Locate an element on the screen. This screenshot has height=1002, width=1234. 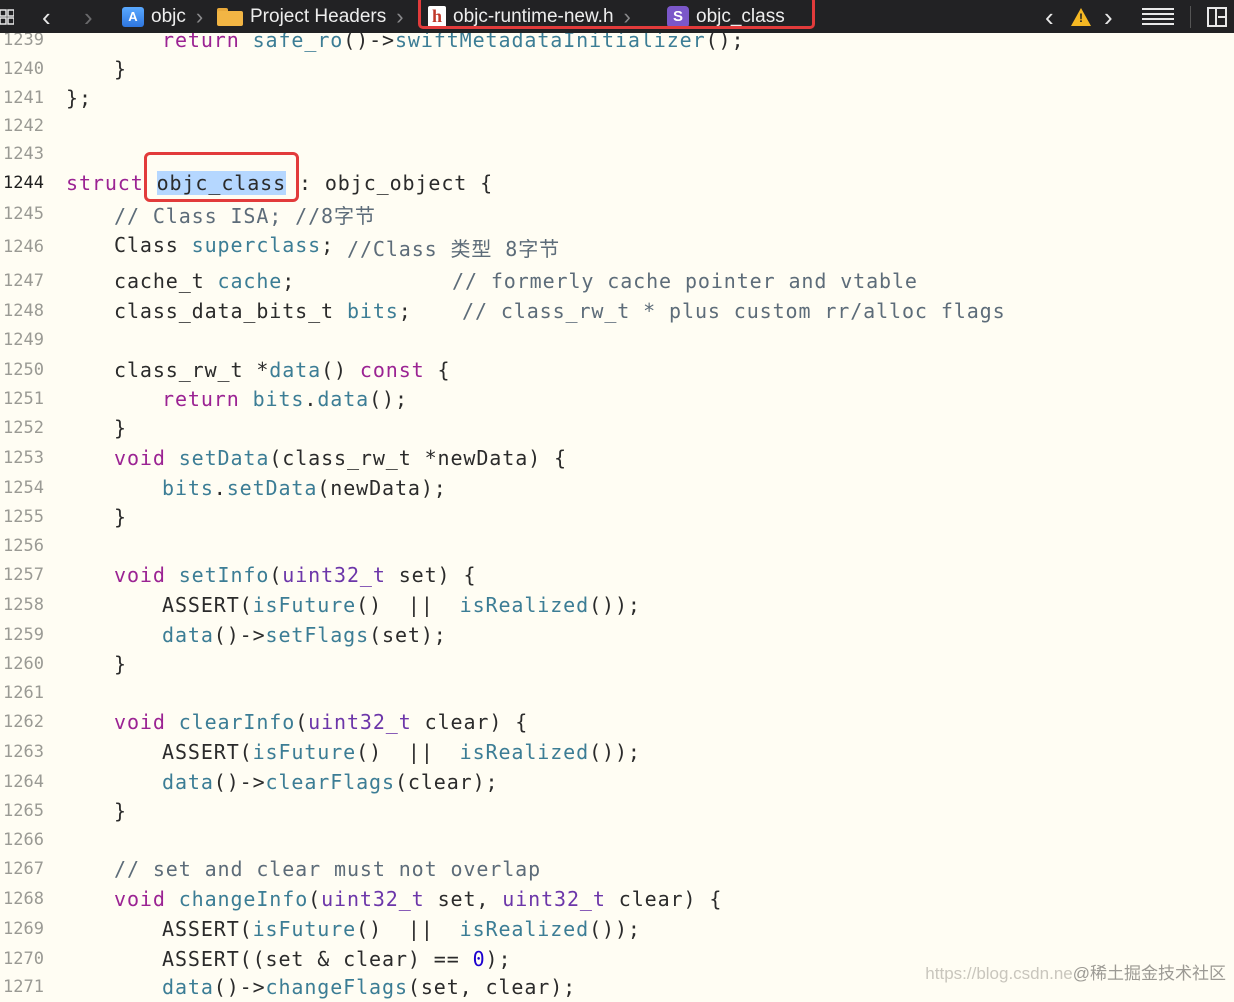
code-line: 1245 // Class ISA; //8字节 is located at coordinates (617, 214).